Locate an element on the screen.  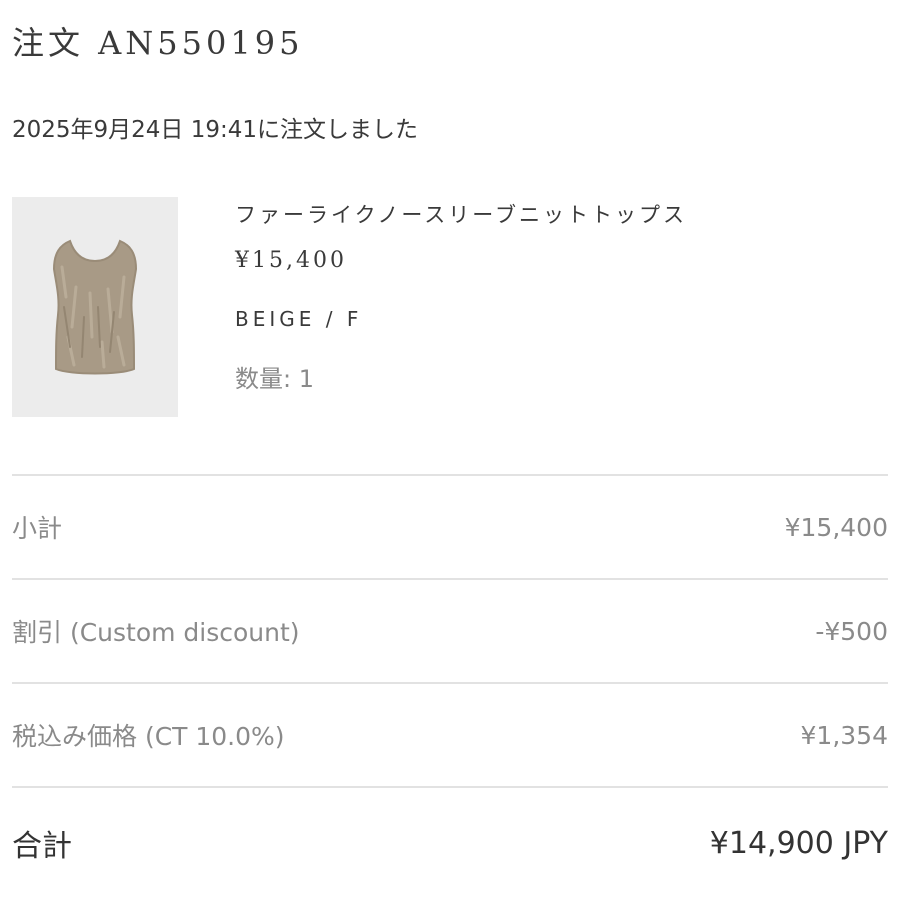
subtotal-row: 小計 ¥15,400 is located at coordinates (450, 527).